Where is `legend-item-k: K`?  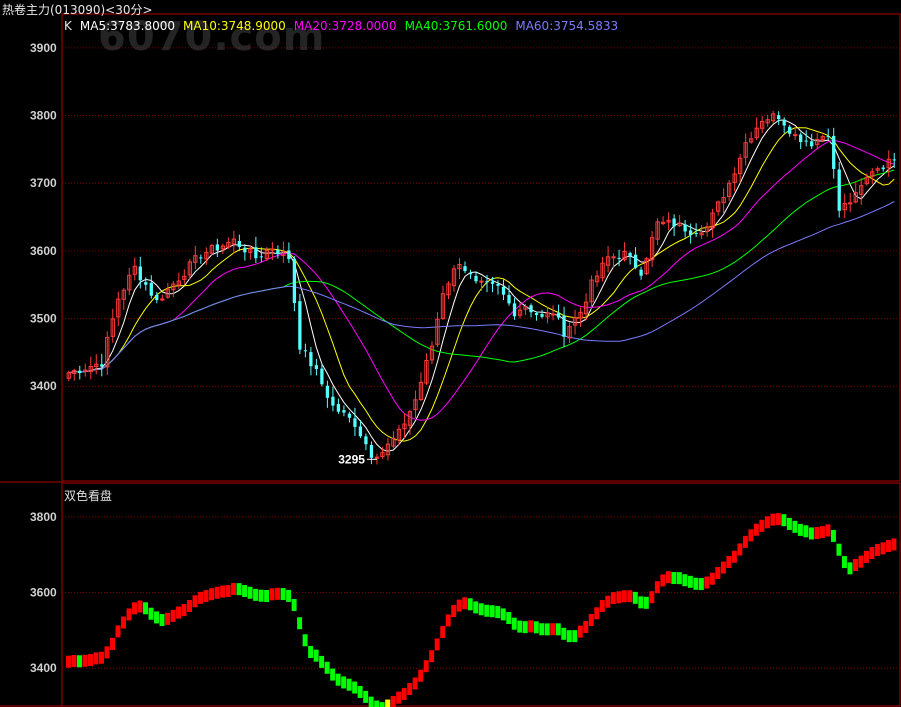 legend-item-k: K is located at coordinates (68, 26).